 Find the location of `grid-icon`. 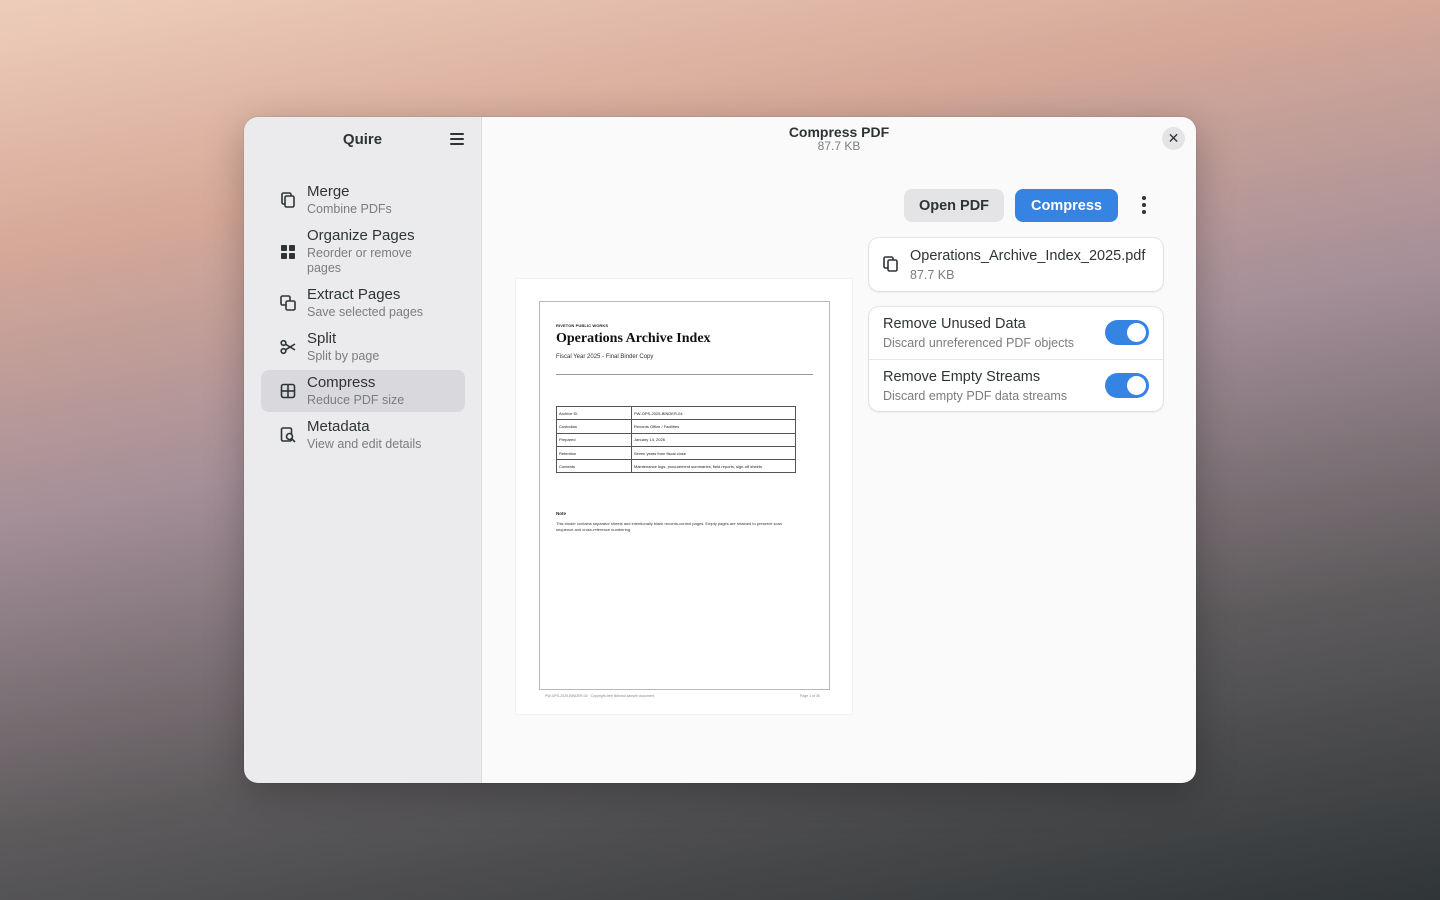

grid-icon is located at coordinates (288, 251).